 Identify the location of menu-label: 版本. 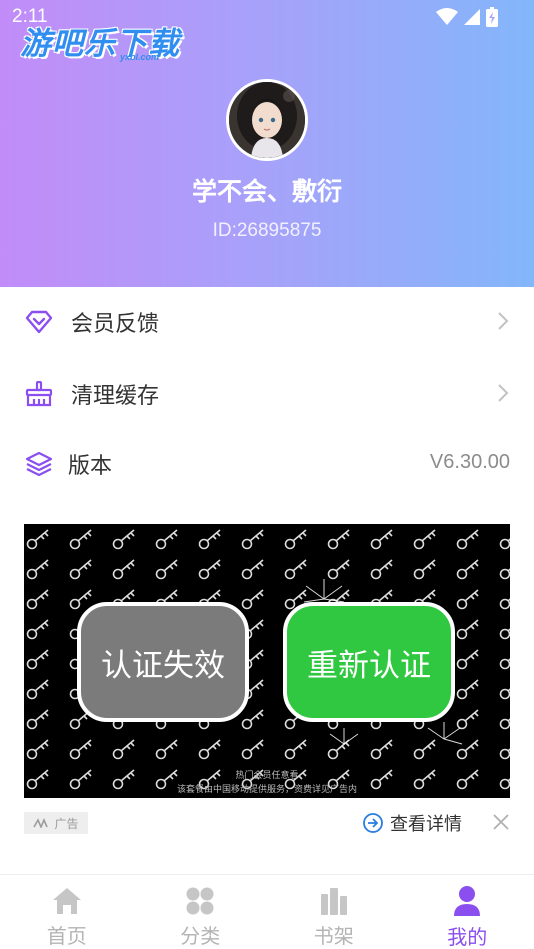
(90, 466).